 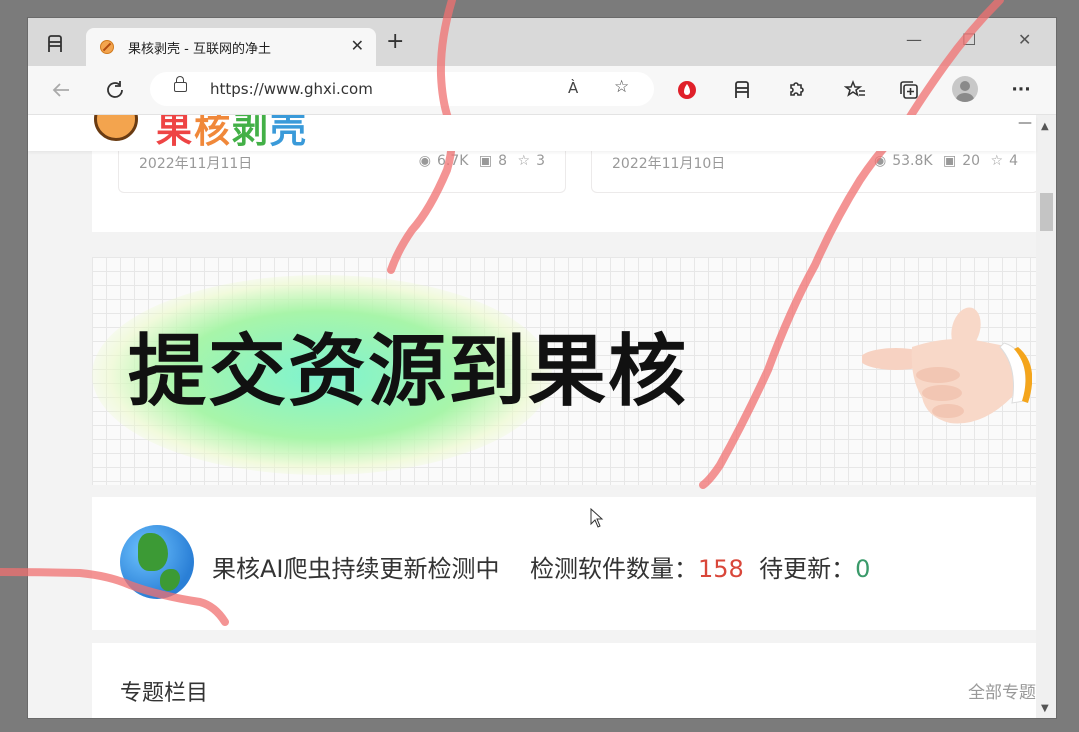 I want to click on globe-icon, so click(x=157, y=562).